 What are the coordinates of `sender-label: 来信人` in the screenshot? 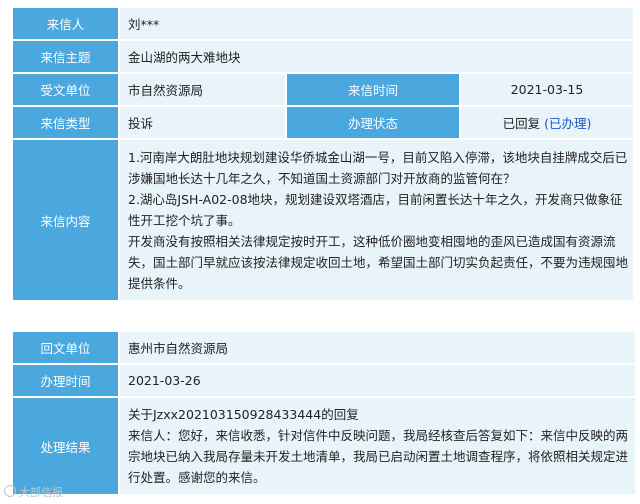 It's located at (65, 23).